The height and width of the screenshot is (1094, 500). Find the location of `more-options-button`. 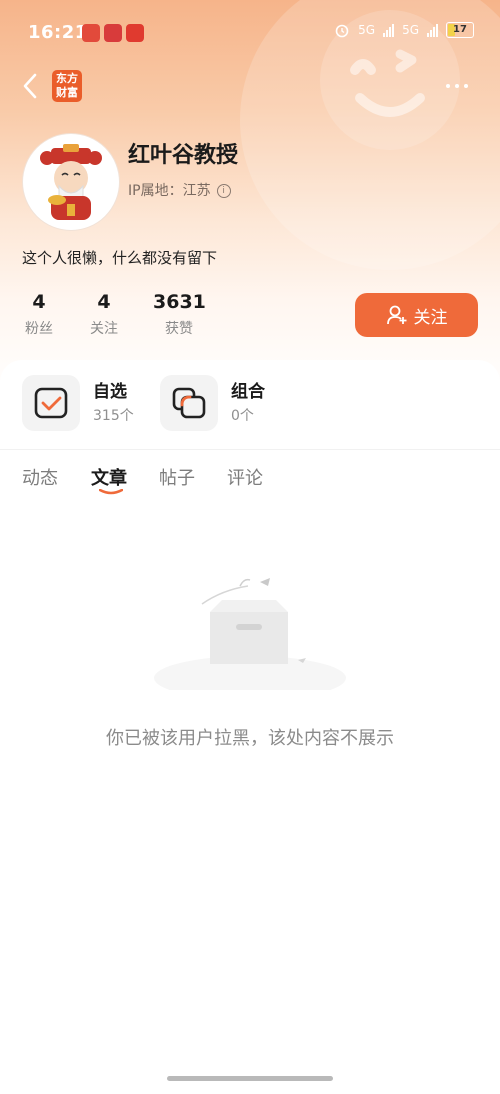

more-options-button is located at coordinates (460, 86).